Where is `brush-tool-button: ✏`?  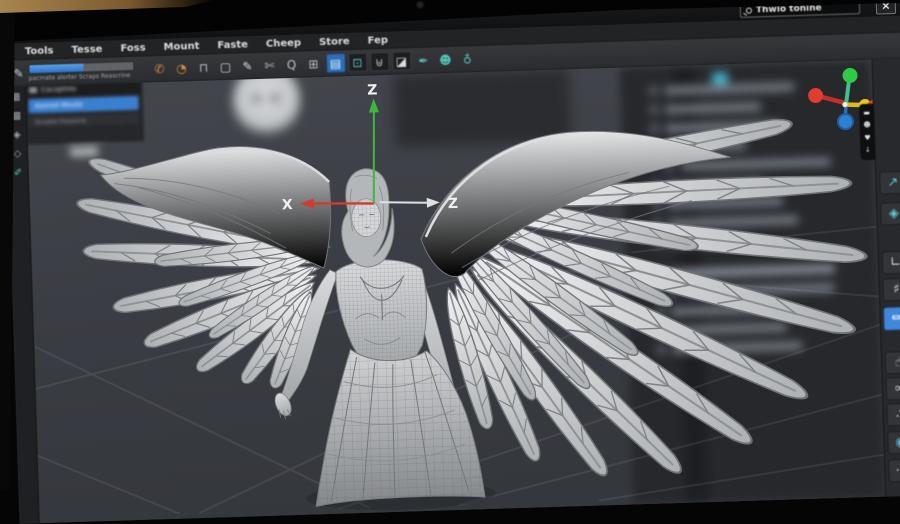 brush-tool-button: ✏ is located at coordinates (891, 318).